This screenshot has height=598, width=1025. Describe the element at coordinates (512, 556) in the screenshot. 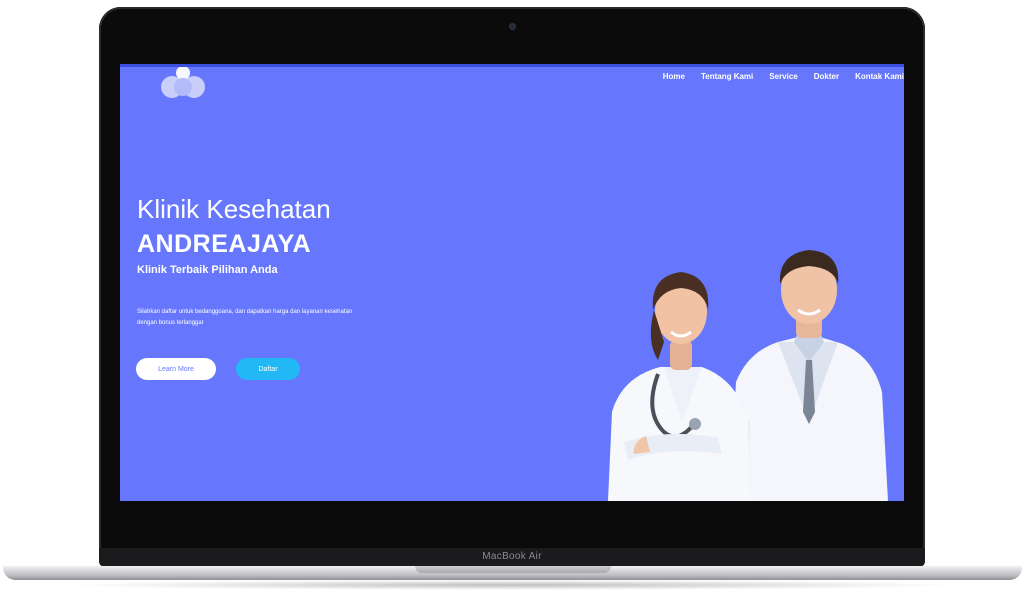

I see `laptop-brand-label: MacBook Air` at that location.